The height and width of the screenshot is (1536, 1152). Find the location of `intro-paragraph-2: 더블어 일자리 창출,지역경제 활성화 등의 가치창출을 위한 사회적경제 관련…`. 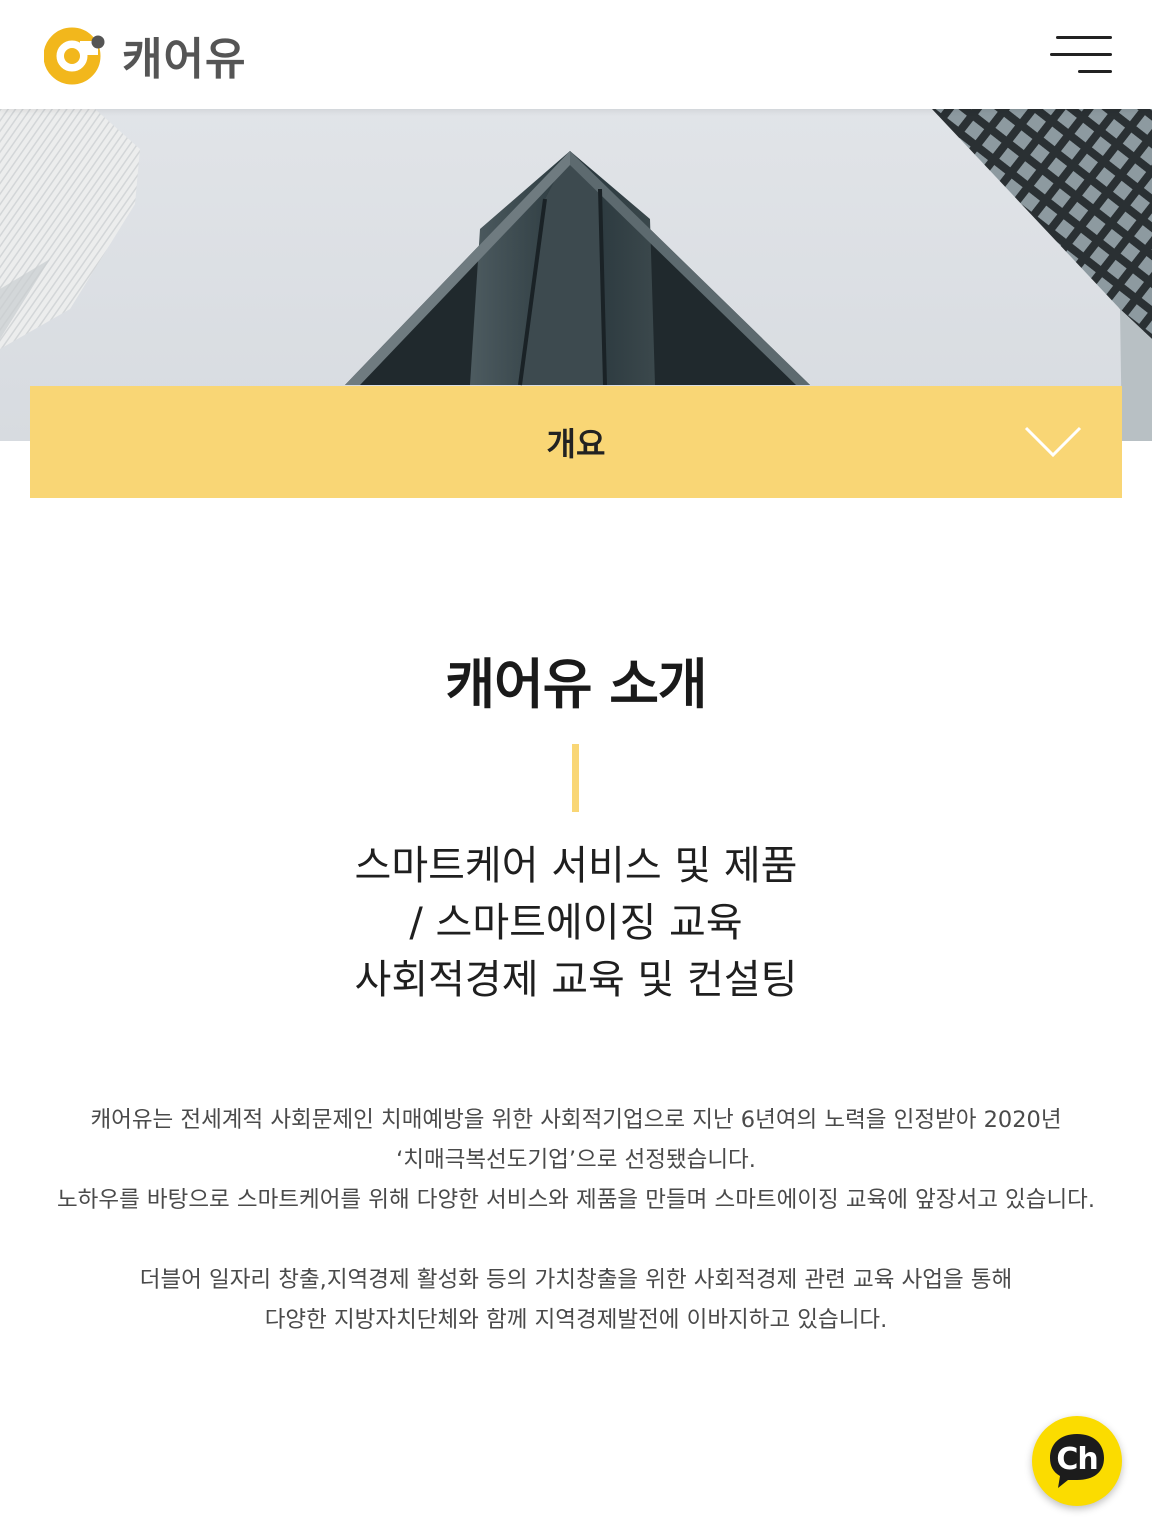

intro-paragraph-2: 더블어 일자리 창출,지역경제 활성화 등의 가치창출을 위한 사회적경제 관련… is located at coordinates (576, 1300).